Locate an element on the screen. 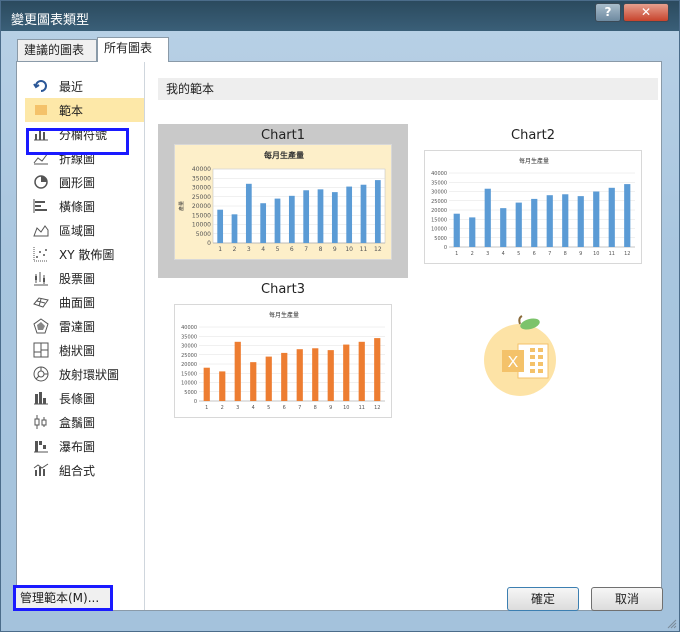 The image size is (680, 632). sidebar-item-stock-chart: 股票圖 is located at coordinates (85, 278).